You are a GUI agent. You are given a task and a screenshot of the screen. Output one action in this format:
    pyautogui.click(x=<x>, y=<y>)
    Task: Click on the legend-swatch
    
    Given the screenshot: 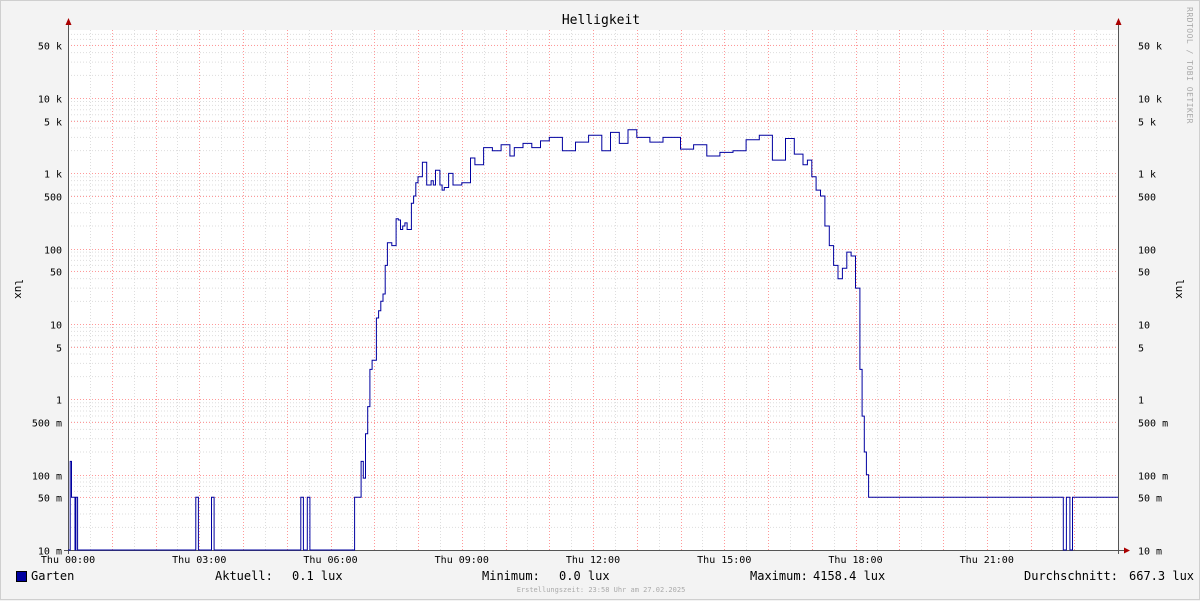 What is the action you would take?
    pyautogui.click(x=21, y=576)
    